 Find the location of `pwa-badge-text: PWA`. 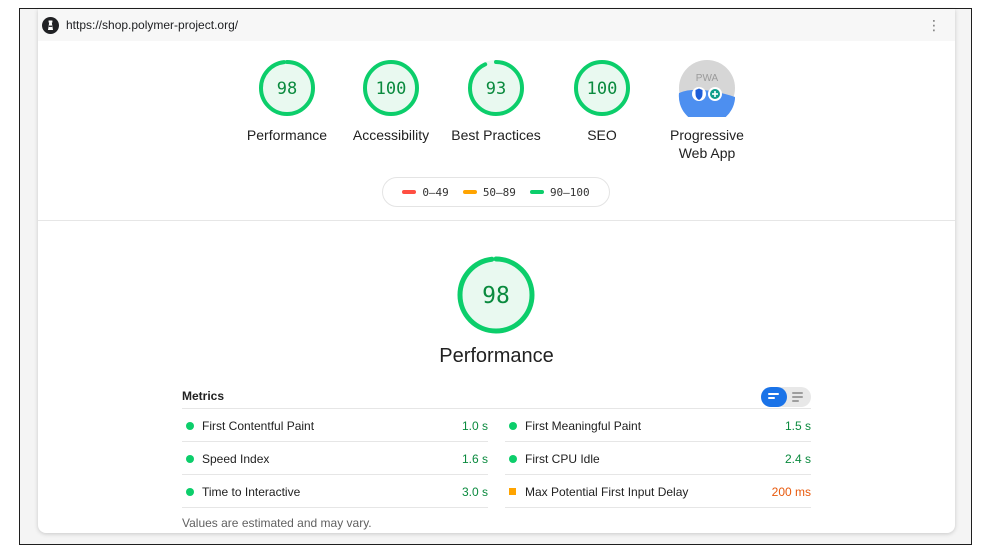

pwa-badge-text: PWA is located at coordinates (707, 78).